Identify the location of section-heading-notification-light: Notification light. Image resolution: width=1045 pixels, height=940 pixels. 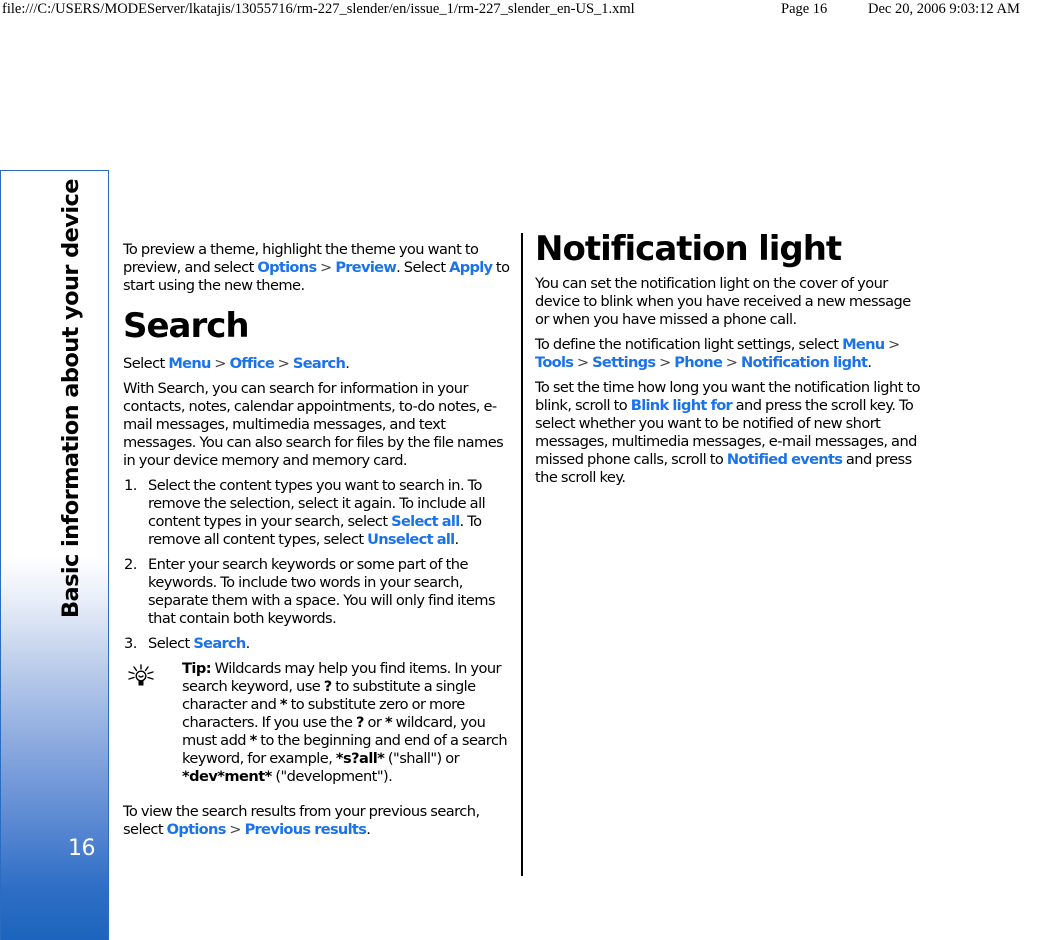
(688, 249).